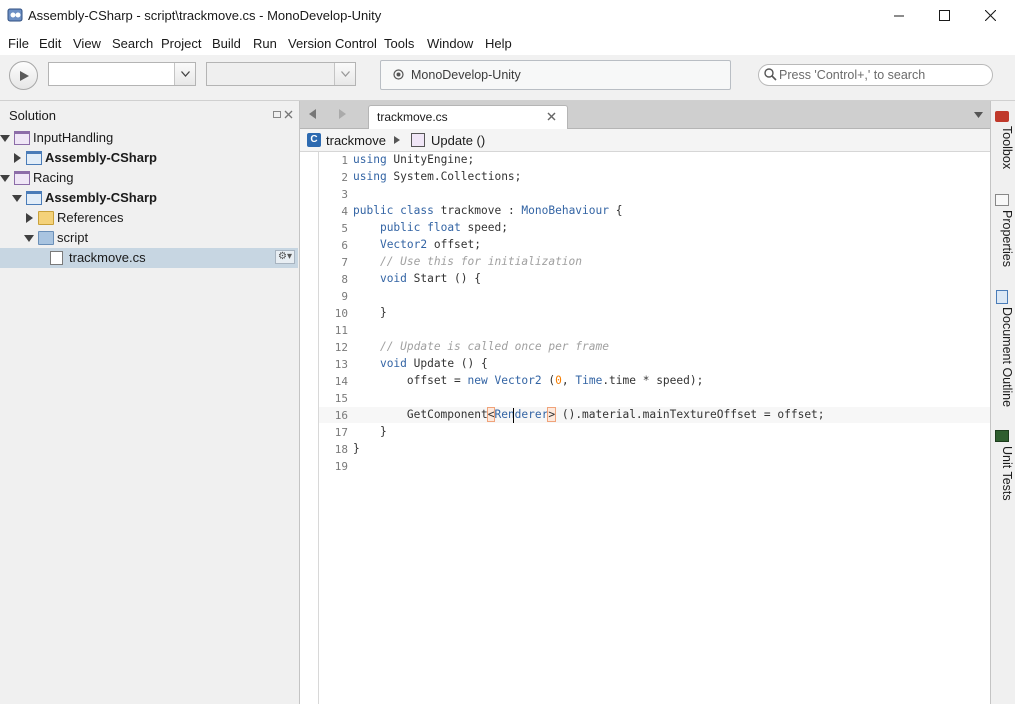 This screenshot has height=704, width=1015. I want to click on line-number: 11, so click(341, 330).